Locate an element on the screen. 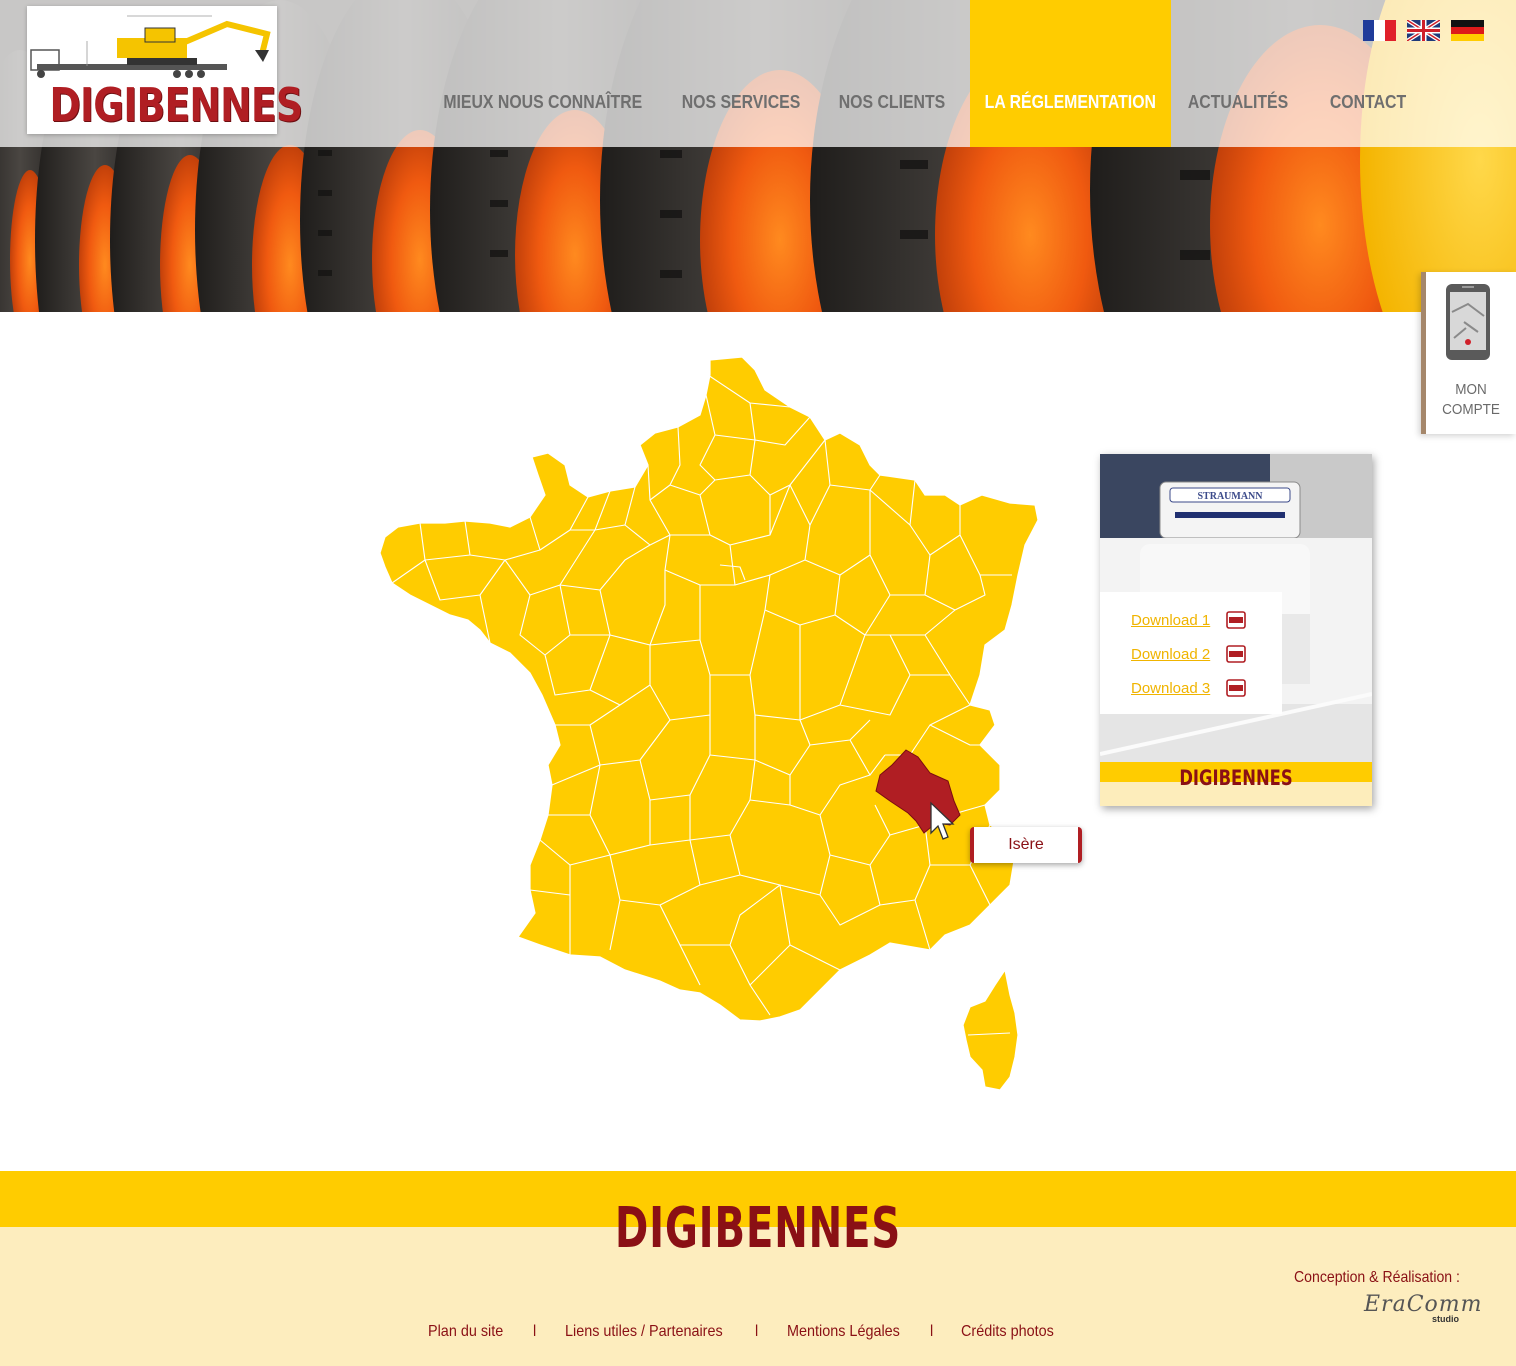 This screenshot has height=1366, width=1516. region-tooltip: Isère is located at coordinates (1026, 845).